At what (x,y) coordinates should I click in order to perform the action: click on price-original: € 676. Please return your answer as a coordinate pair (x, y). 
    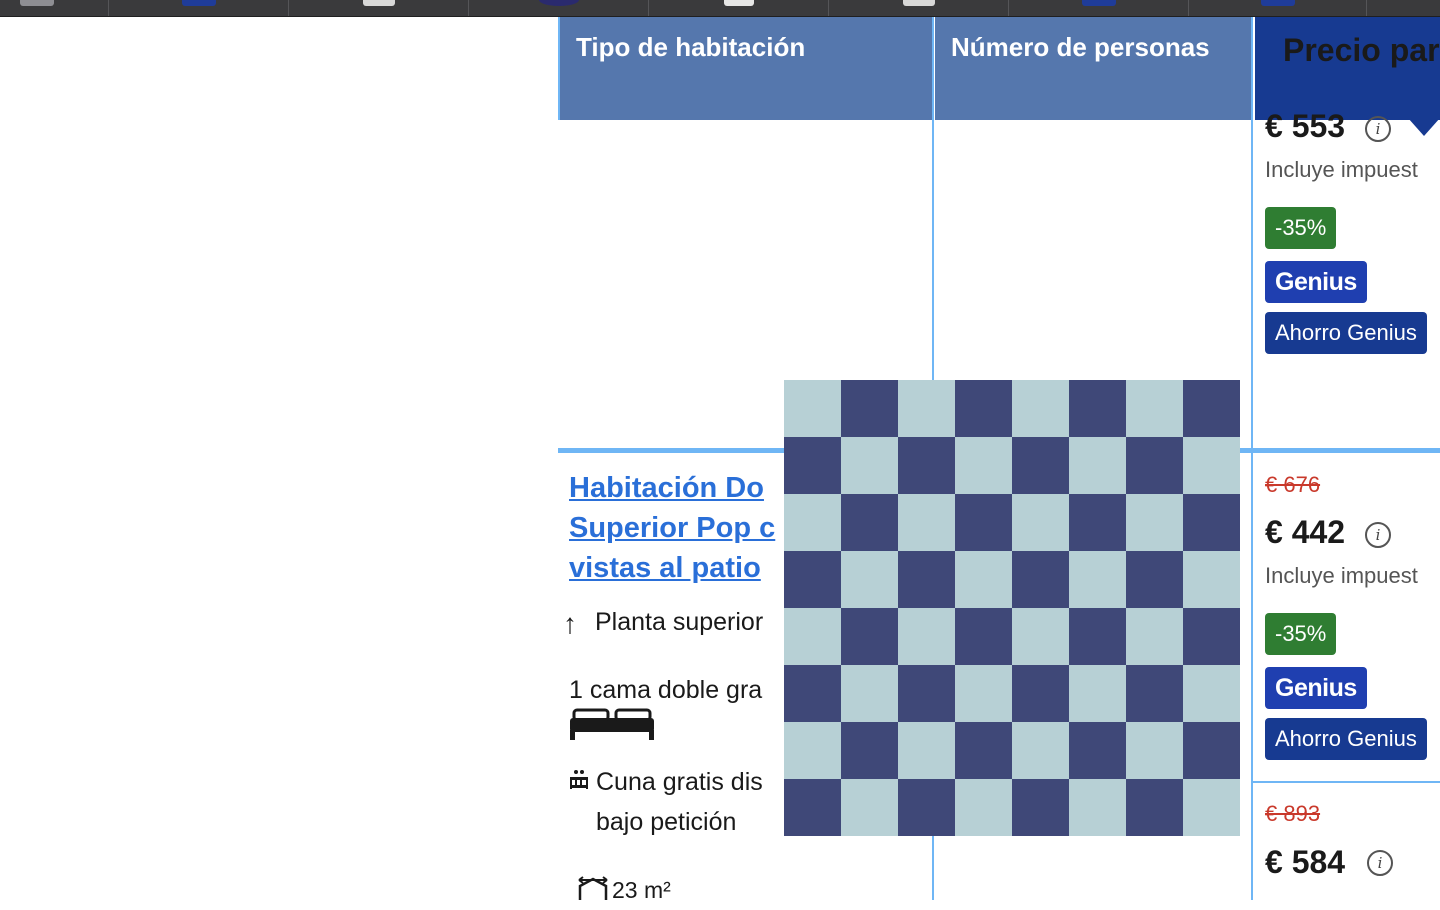
    Looking at the image, I should click on (1293, 484).